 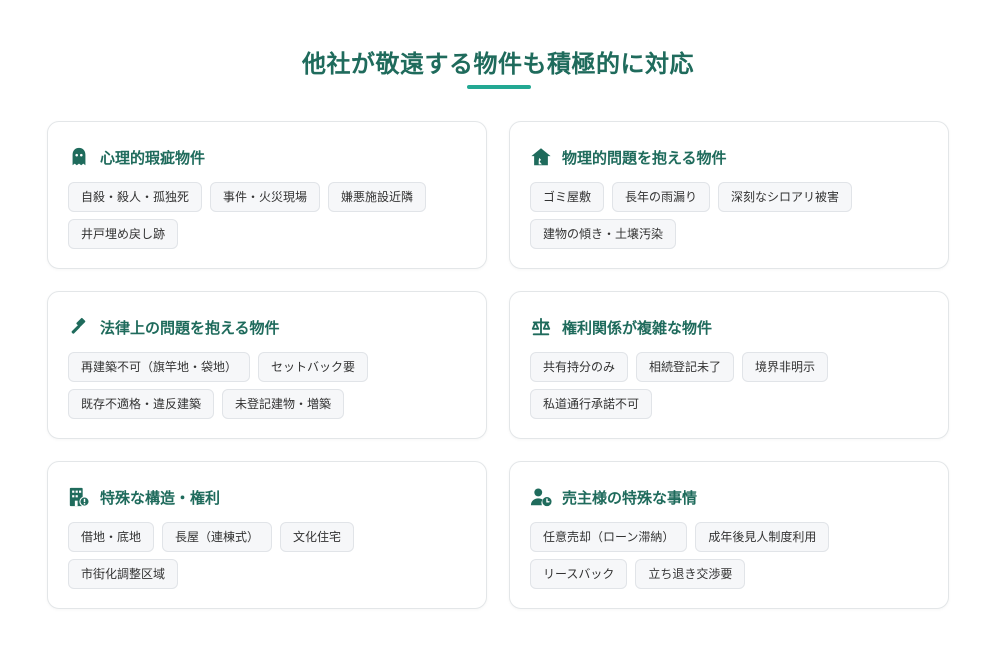 I want to click on tag: 文化住宅, so click(x=317, y=537).